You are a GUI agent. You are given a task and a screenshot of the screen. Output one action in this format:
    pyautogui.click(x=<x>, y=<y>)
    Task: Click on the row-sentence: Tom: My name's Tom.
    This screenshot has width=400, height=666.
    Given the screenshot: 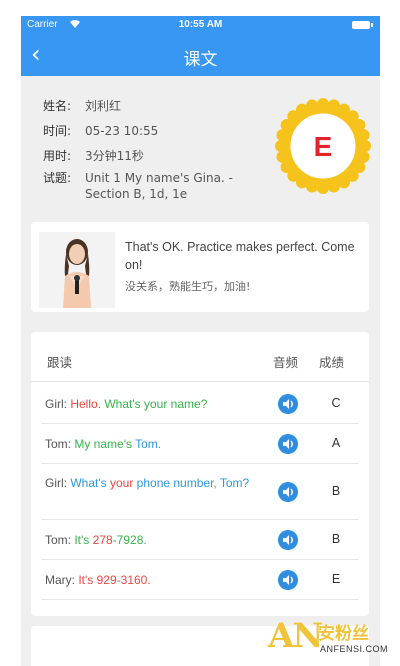 What is the action you would take?
    pyautogui.click(x=150, y=444)
    